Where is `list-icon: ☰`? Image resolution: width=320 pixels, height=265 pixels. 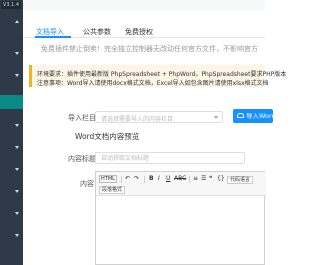
list-icon: ☰ is located at coordinates (203, 179).